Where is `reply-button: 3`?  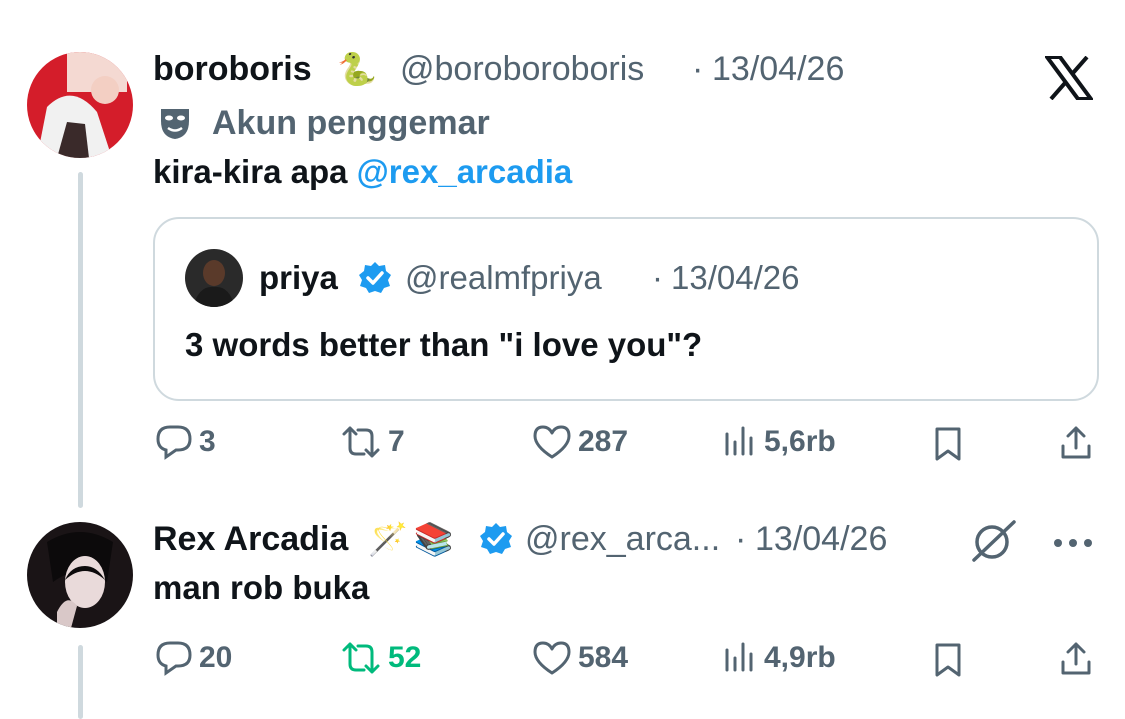
reply-button: 3 is located at coordinates (185, 442).